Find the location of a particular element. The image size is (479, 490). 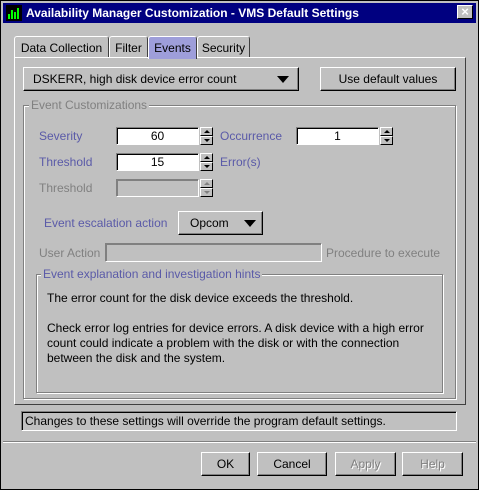

button-label: OK is located at coordinates (225, 464).